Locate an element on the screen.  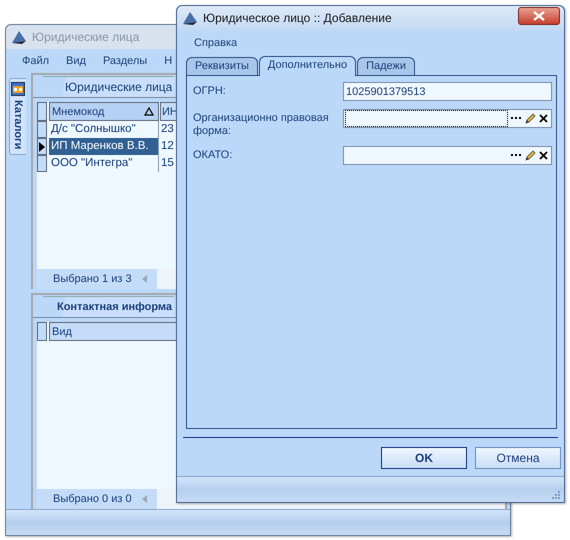
close-button is located at coordinates (539, 16).